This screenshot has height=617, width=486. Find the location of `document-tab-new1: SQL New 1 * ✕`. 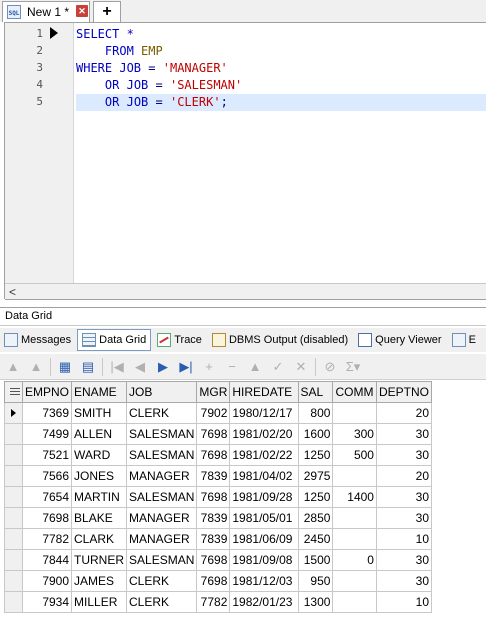

document-tab-new1: SQL New 1 * ✕ is located at coordinates (46, 11).